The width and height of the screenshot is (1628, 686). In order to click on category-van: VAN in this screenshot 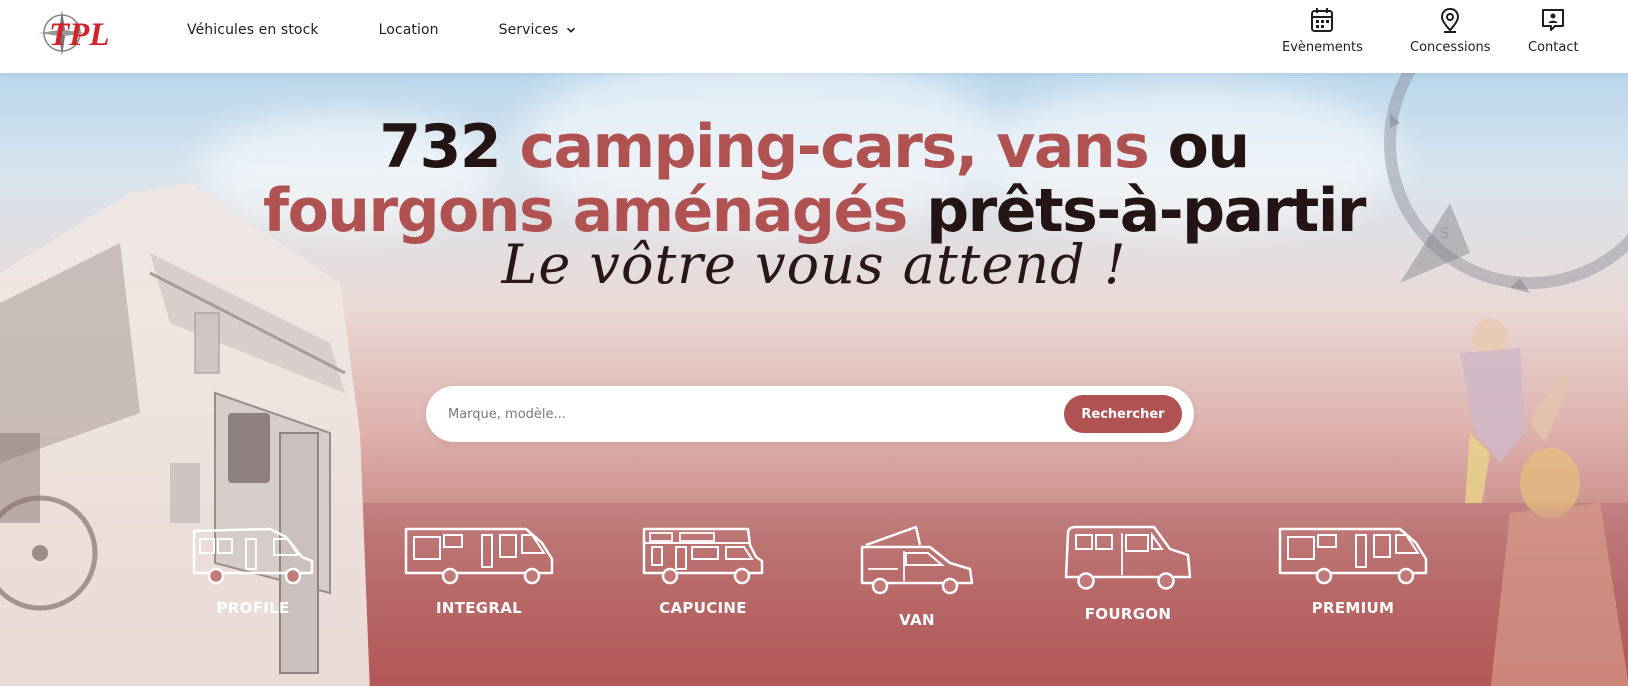, I will do `click(917, 577)`.